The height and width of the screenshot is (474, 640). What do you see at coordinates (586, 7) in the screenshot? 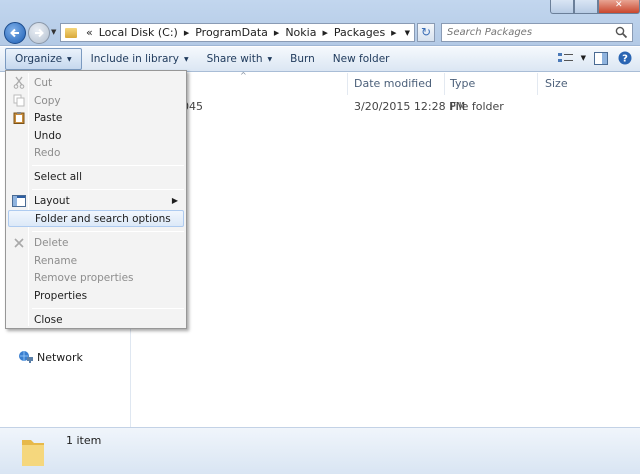
I see `maximize-button` at bounding box center [586, 7].